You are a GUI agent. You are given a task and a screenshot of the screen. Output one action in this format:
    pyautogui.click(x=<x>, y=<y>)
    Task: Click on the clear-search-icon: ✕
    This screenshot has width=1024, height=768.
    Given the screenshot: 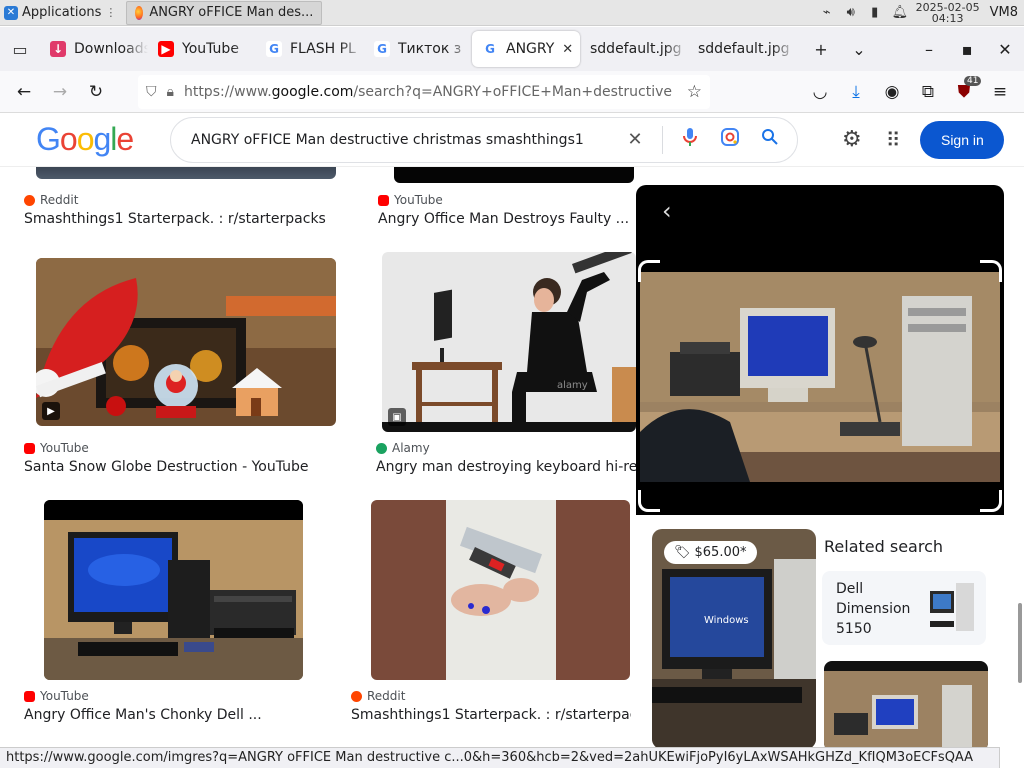 What is the action you would take?
    pyautogui.click(x=635, y=139)
    